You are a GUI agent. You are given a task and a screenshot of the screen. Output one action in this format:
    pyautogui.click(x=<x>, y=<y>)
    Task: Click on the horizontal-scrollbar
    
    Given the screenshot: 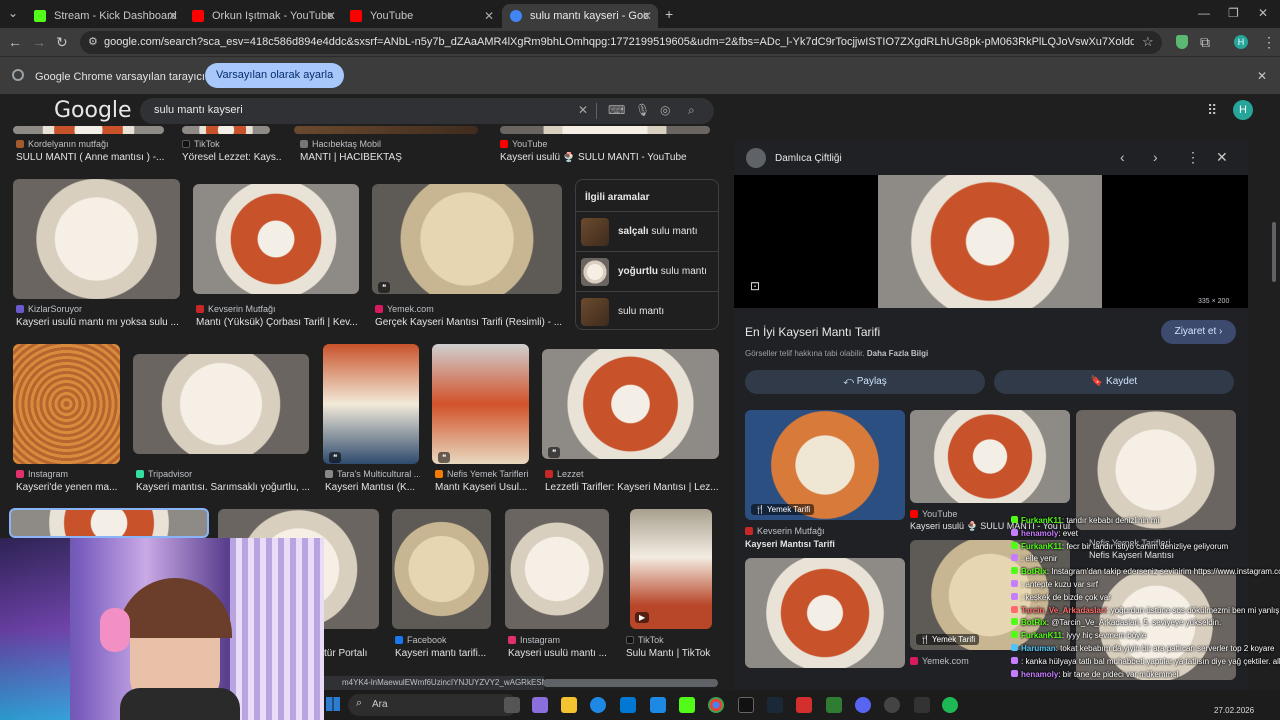 What is the action you would take?
    pyautogui.click(x=630, y=683)
    